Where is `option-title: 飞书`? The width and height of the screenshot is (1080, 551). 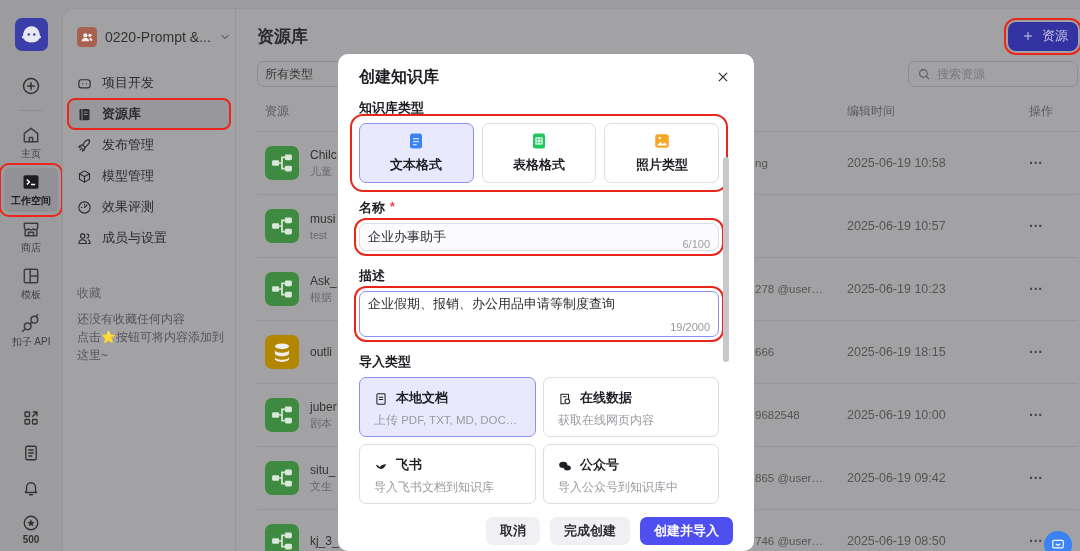
option-title: 飞书 is located at coordinates (409, 465).